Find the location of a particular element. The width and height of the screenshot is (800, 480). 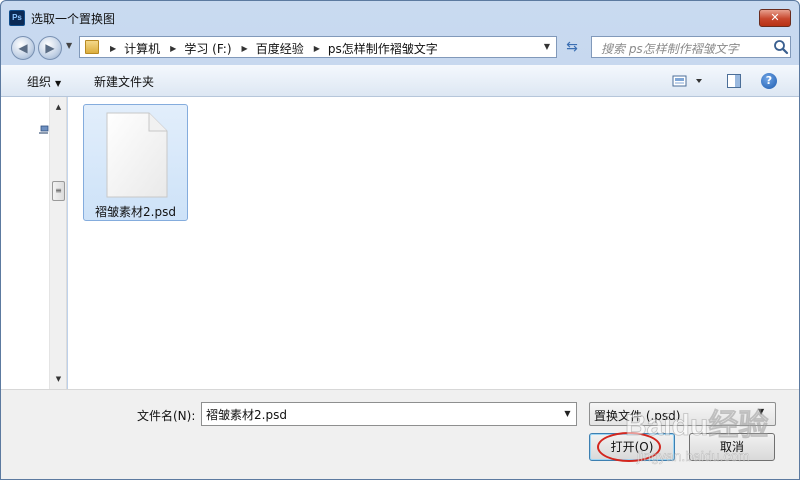

help-button: ? is located at coordinates (769, 81).